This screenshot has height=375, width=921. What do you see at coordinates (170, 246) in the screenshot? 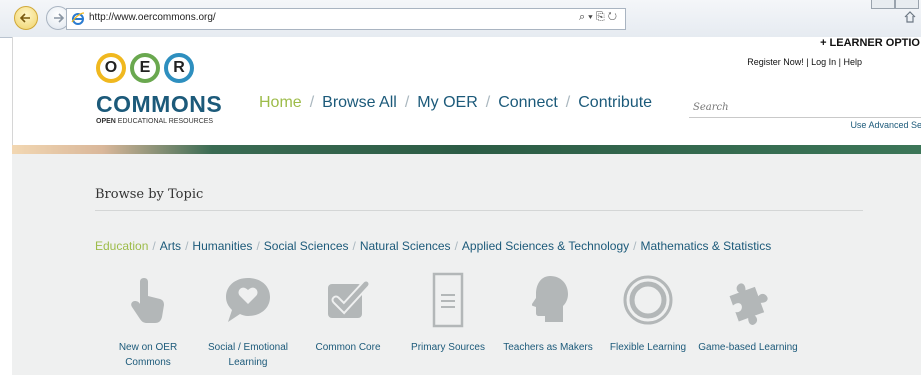
I see `topic-arts: Arts` at bounding box center [170, 246].